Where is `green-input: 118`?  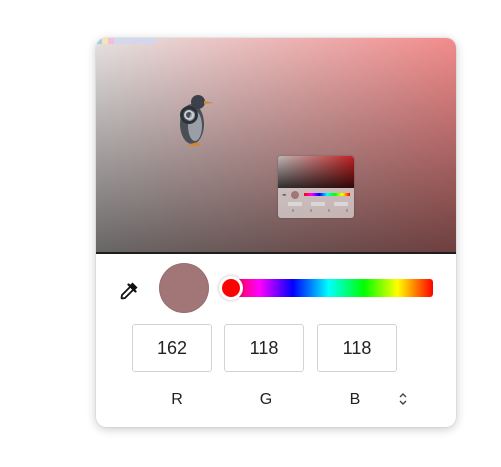 green-input: 118 is located at coordinates (264, 348).